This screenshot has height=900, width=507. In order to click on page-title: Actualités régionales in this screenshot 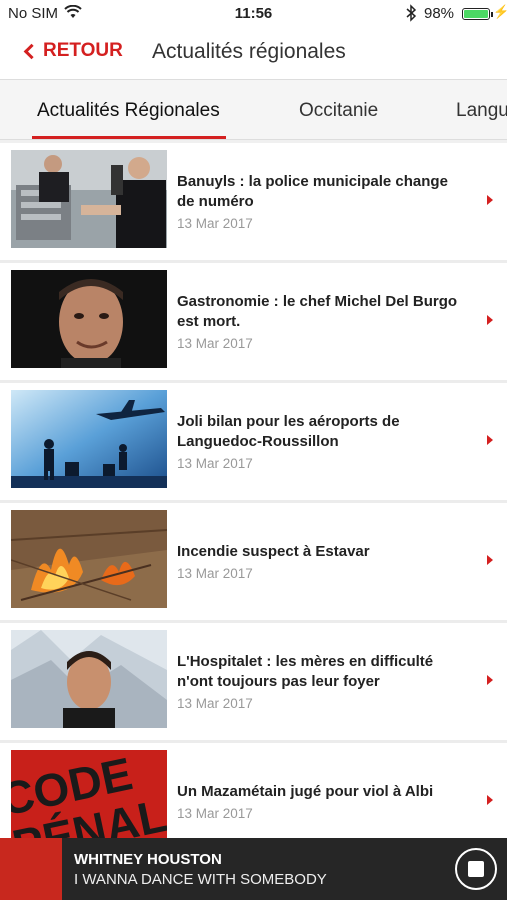, I will do `click(249, 51)`.